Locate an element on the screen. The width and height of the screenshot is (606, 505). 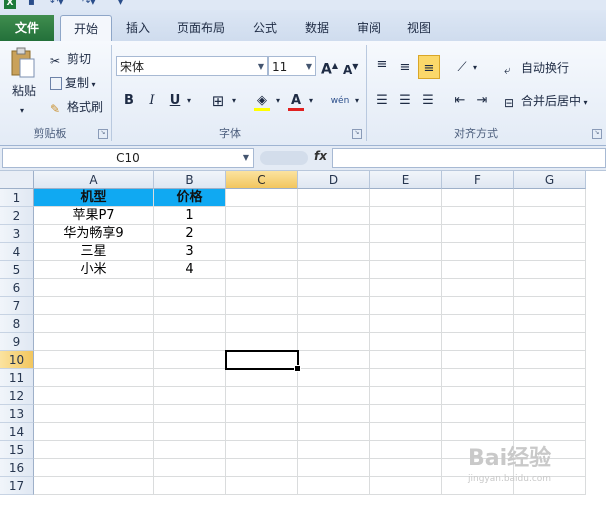
active-cell-selection is located at coordinates (263, 361).